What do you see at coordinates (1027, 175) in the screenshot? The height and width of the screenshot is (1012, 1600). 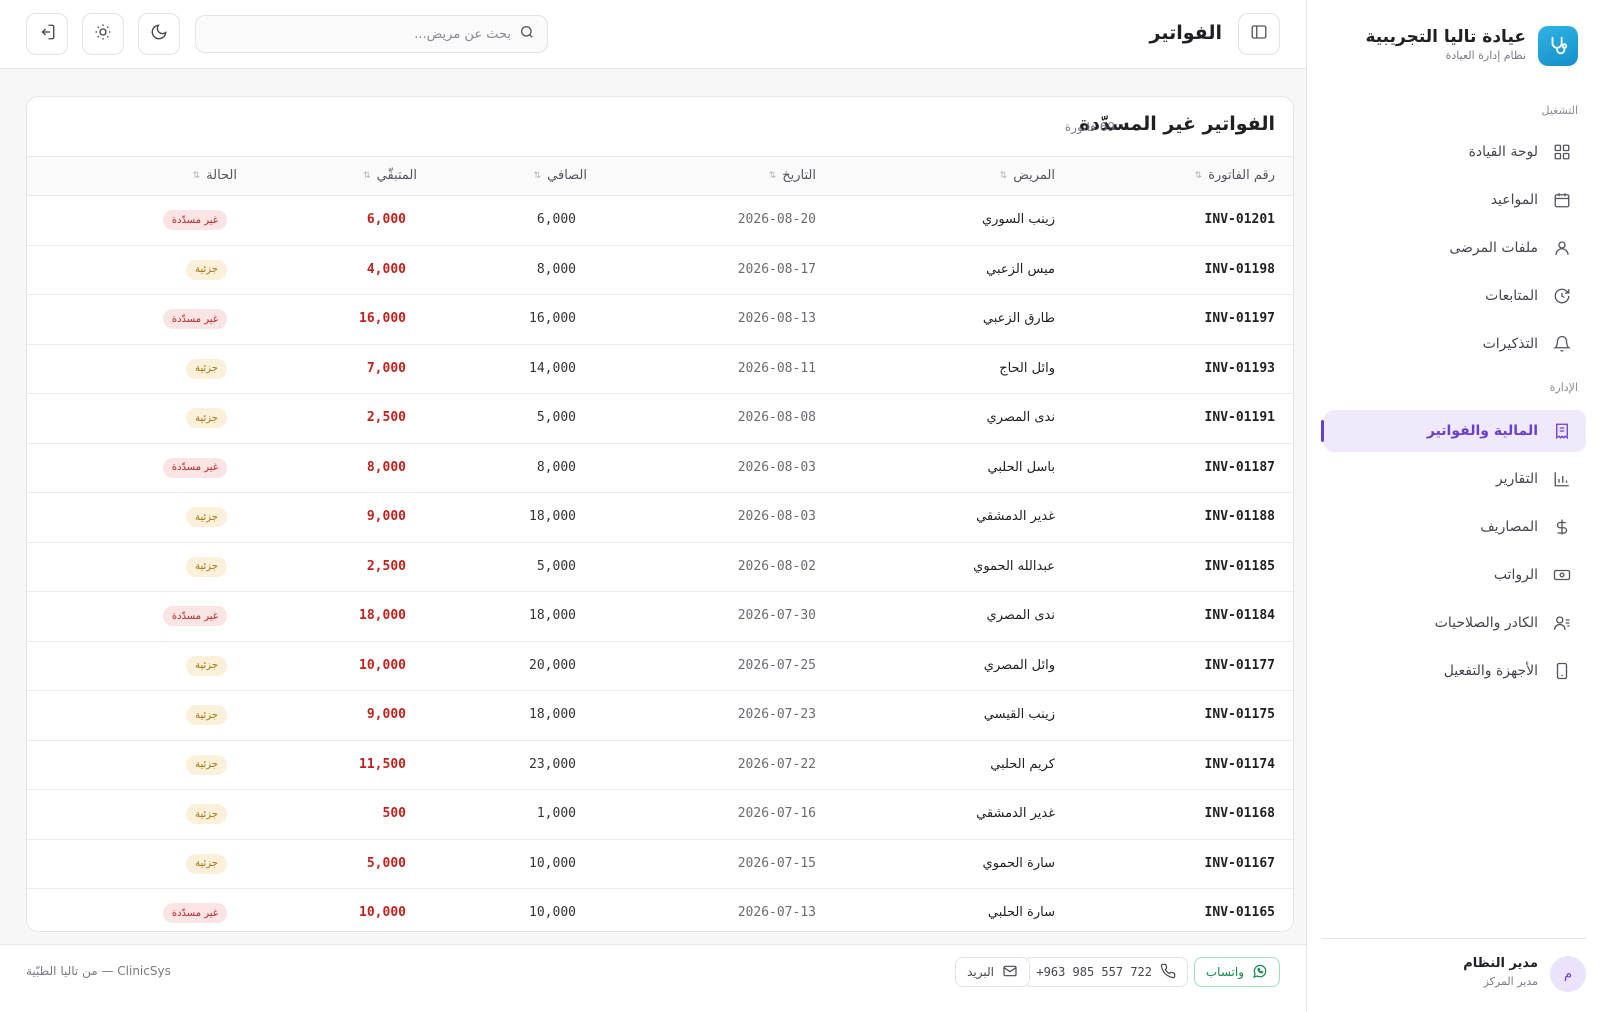 I see `column-header-patient: المريض ⇅` at bounding box center [1027, 175].